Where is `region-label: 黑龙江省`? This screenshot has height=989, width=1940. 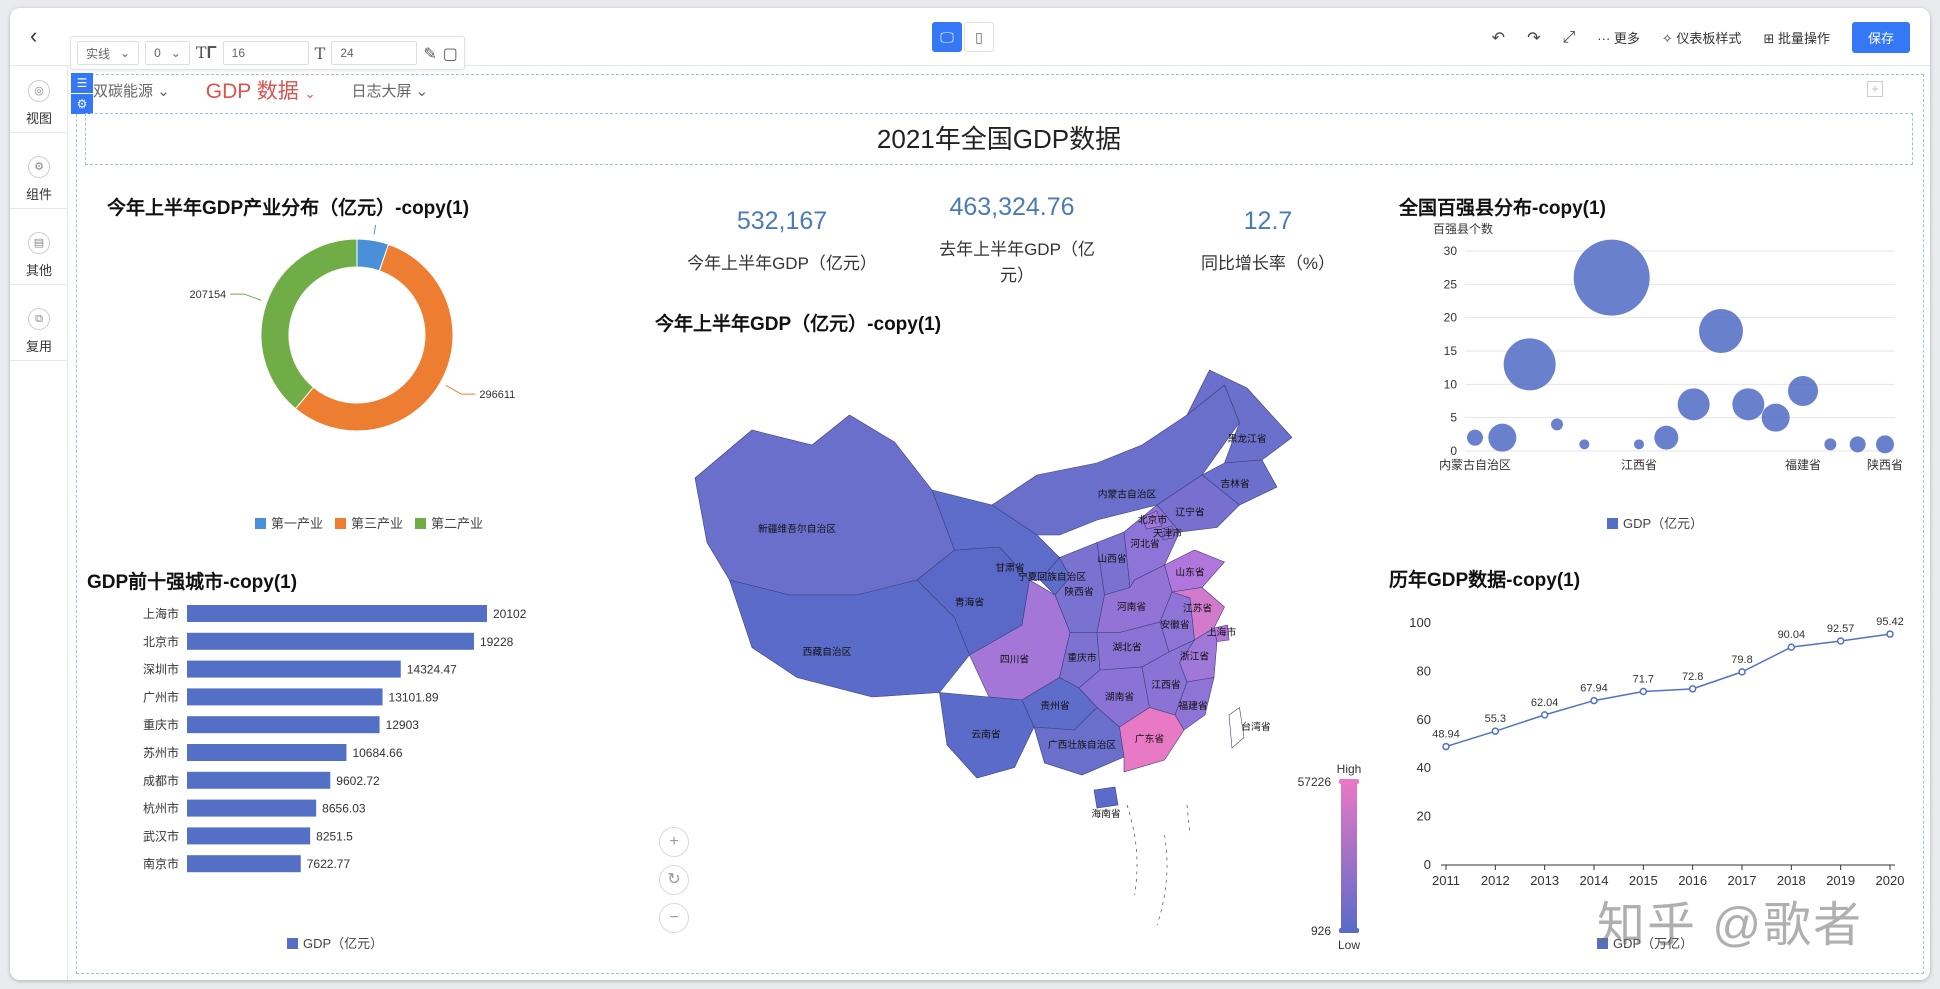
region-label: 黑龙江省 is located at coordinates (1247, 438).